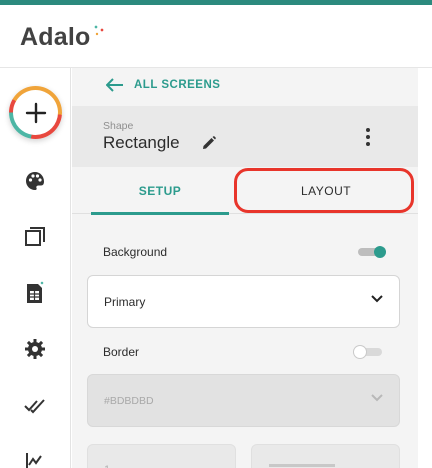  I want to click on app-logo: Adalo, so click(63, 37).